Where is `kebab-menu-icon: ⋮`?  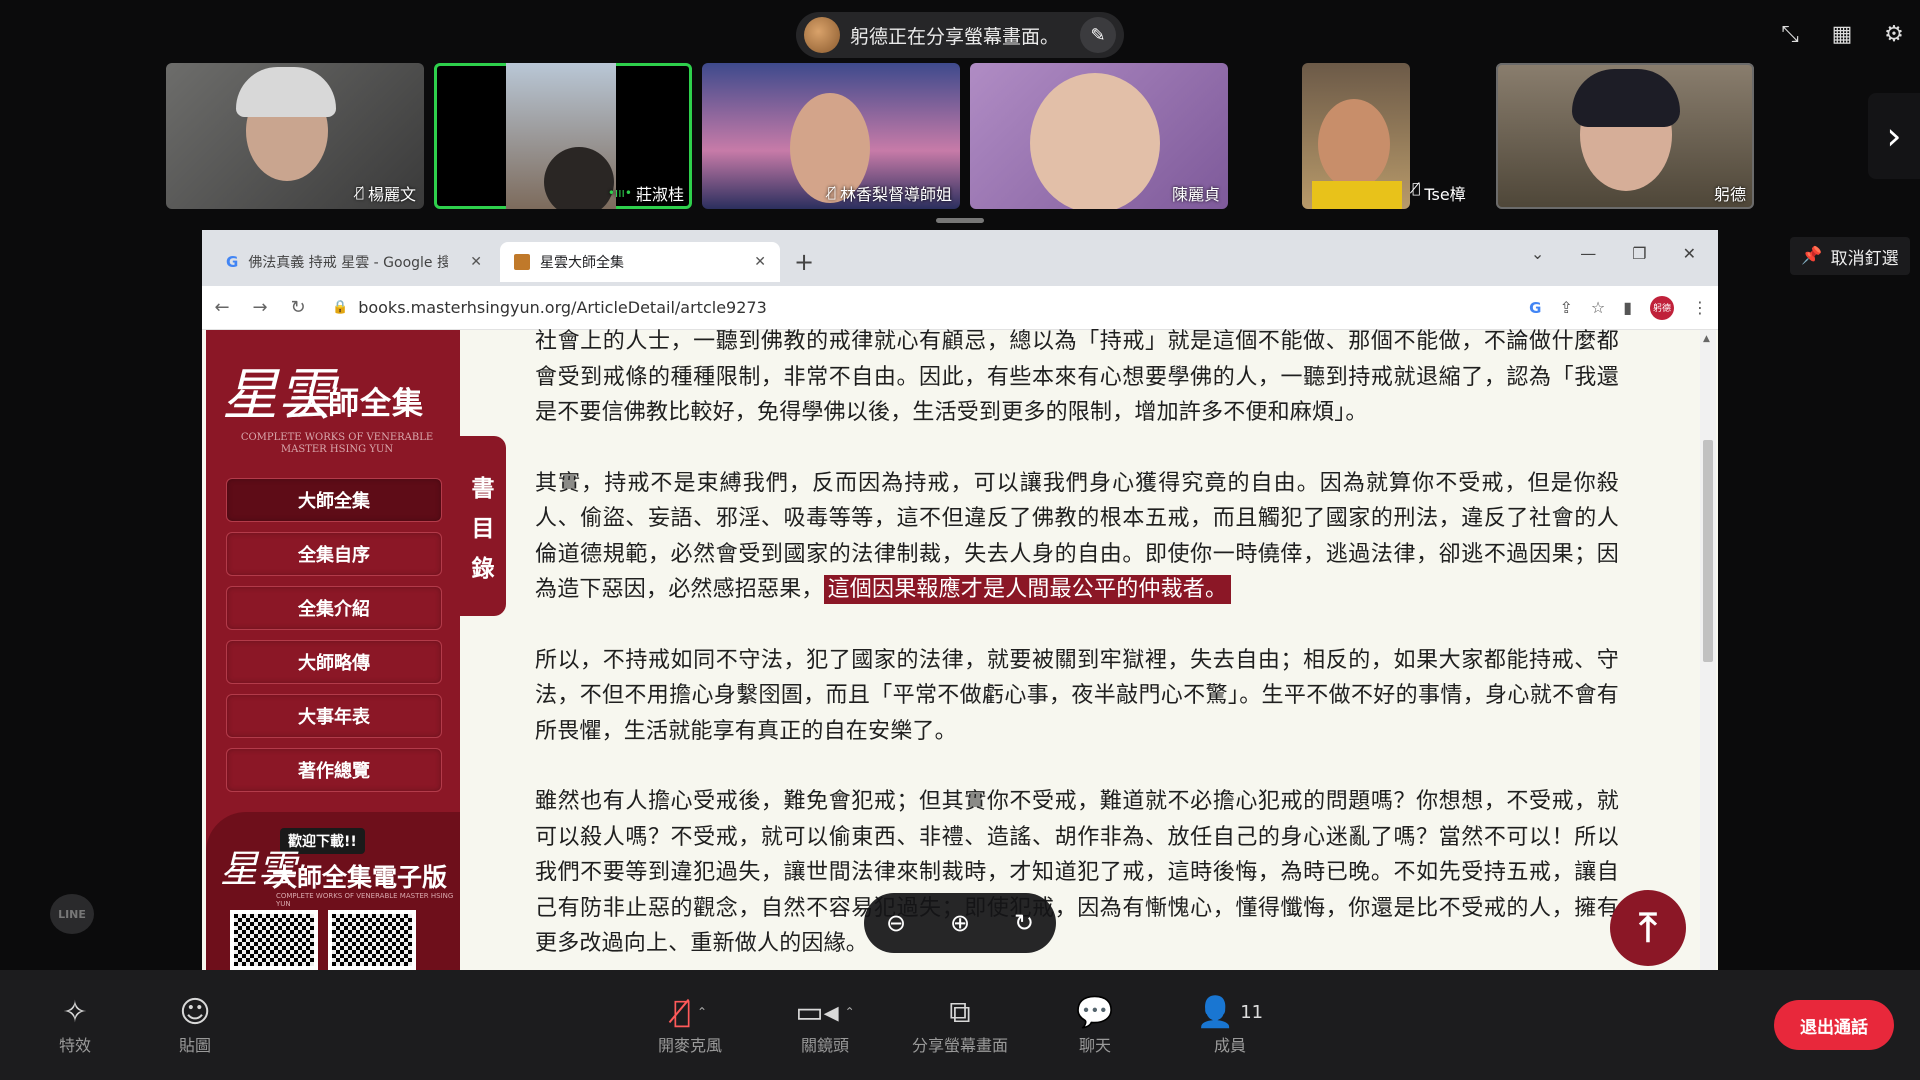
kebab-menu-icon: ⋮ is located at coordinates (1700, 307).